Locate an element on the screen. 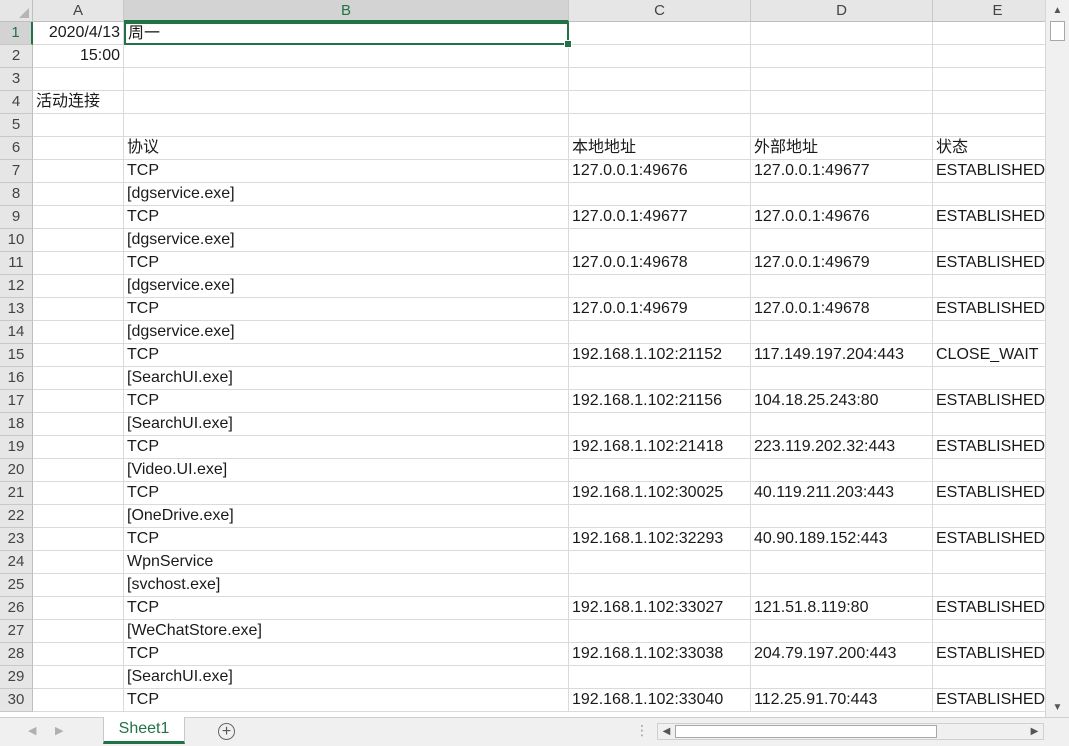 This screenshot has height=746, width=1069. horizontal-scroll-thumb is located at coordinates (806, 731).